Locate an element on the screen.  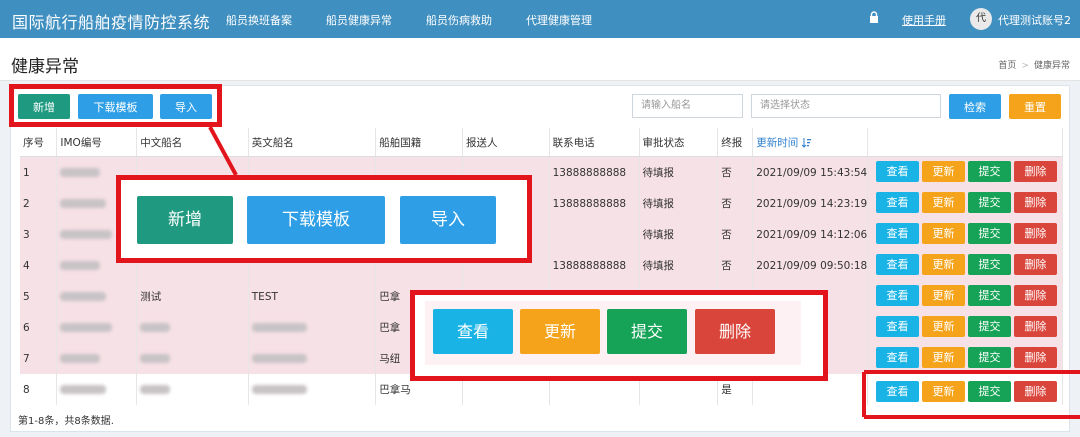
zoom-import-button: 导入 is located at coordinates (448, 220).